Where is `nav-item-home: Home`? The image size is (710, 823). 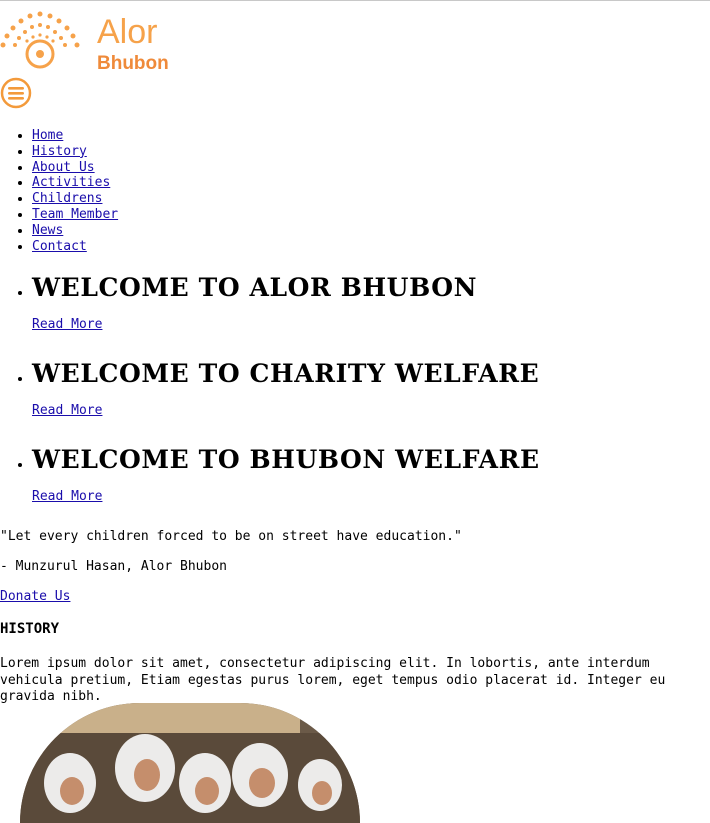
nav-item-home: Home is located at coordinates (75, 136).